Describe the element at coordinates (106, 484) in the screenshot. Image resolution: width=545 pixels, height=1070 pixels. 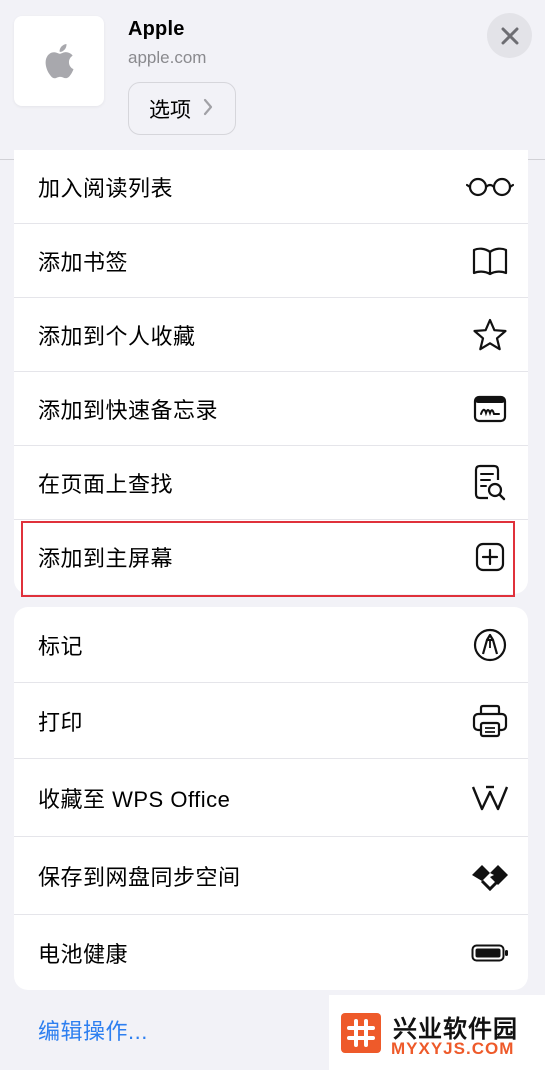
I see `action-label: 在页面上查找` at that location.